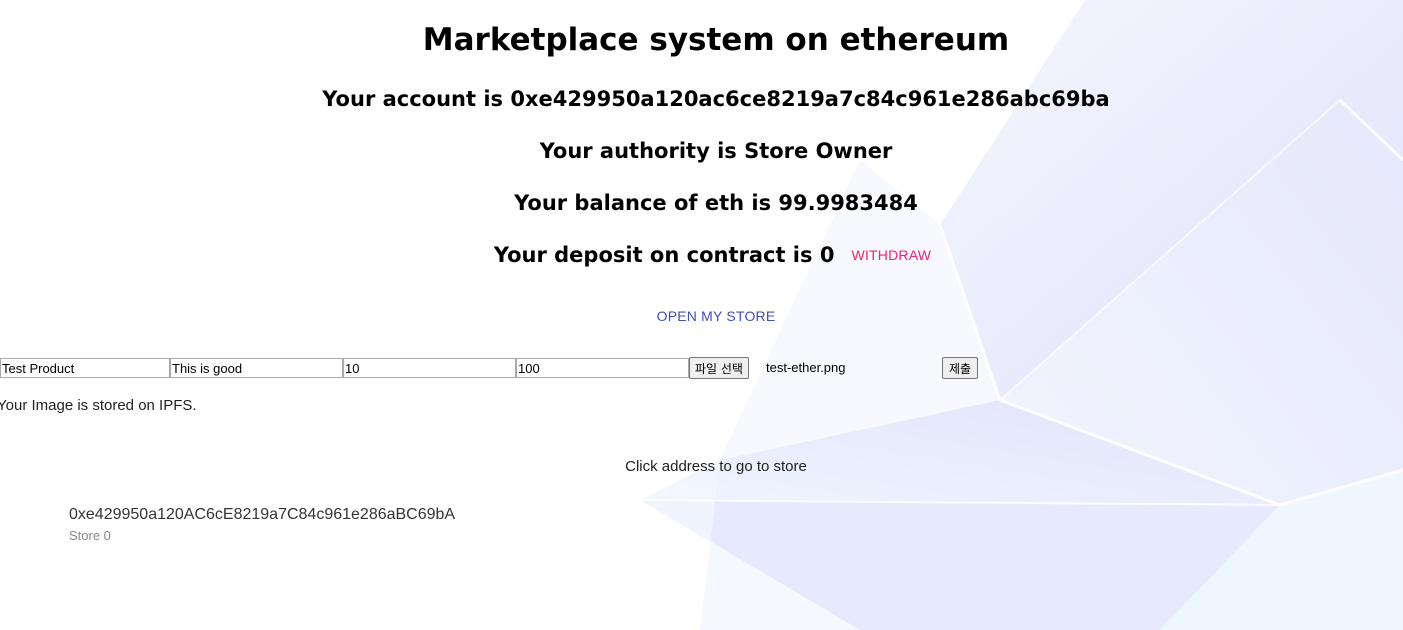 The image size is (1403, 630). I want to click on balance-info: Your balance of eth is 99.9983484, so click(716, 203).